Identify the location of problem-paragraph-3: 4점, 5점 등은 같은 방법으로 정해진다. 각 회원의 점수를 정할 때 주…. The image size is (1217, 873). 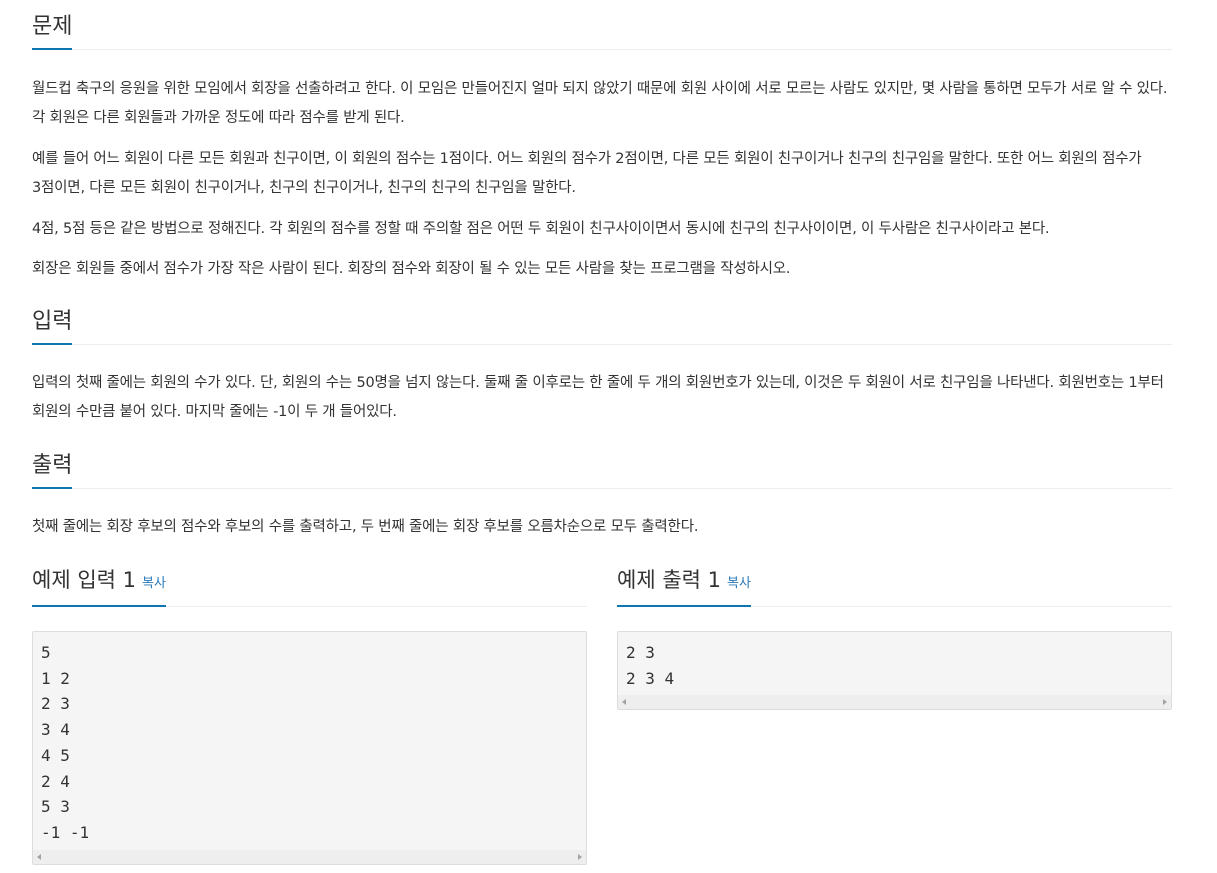
(541, 229).